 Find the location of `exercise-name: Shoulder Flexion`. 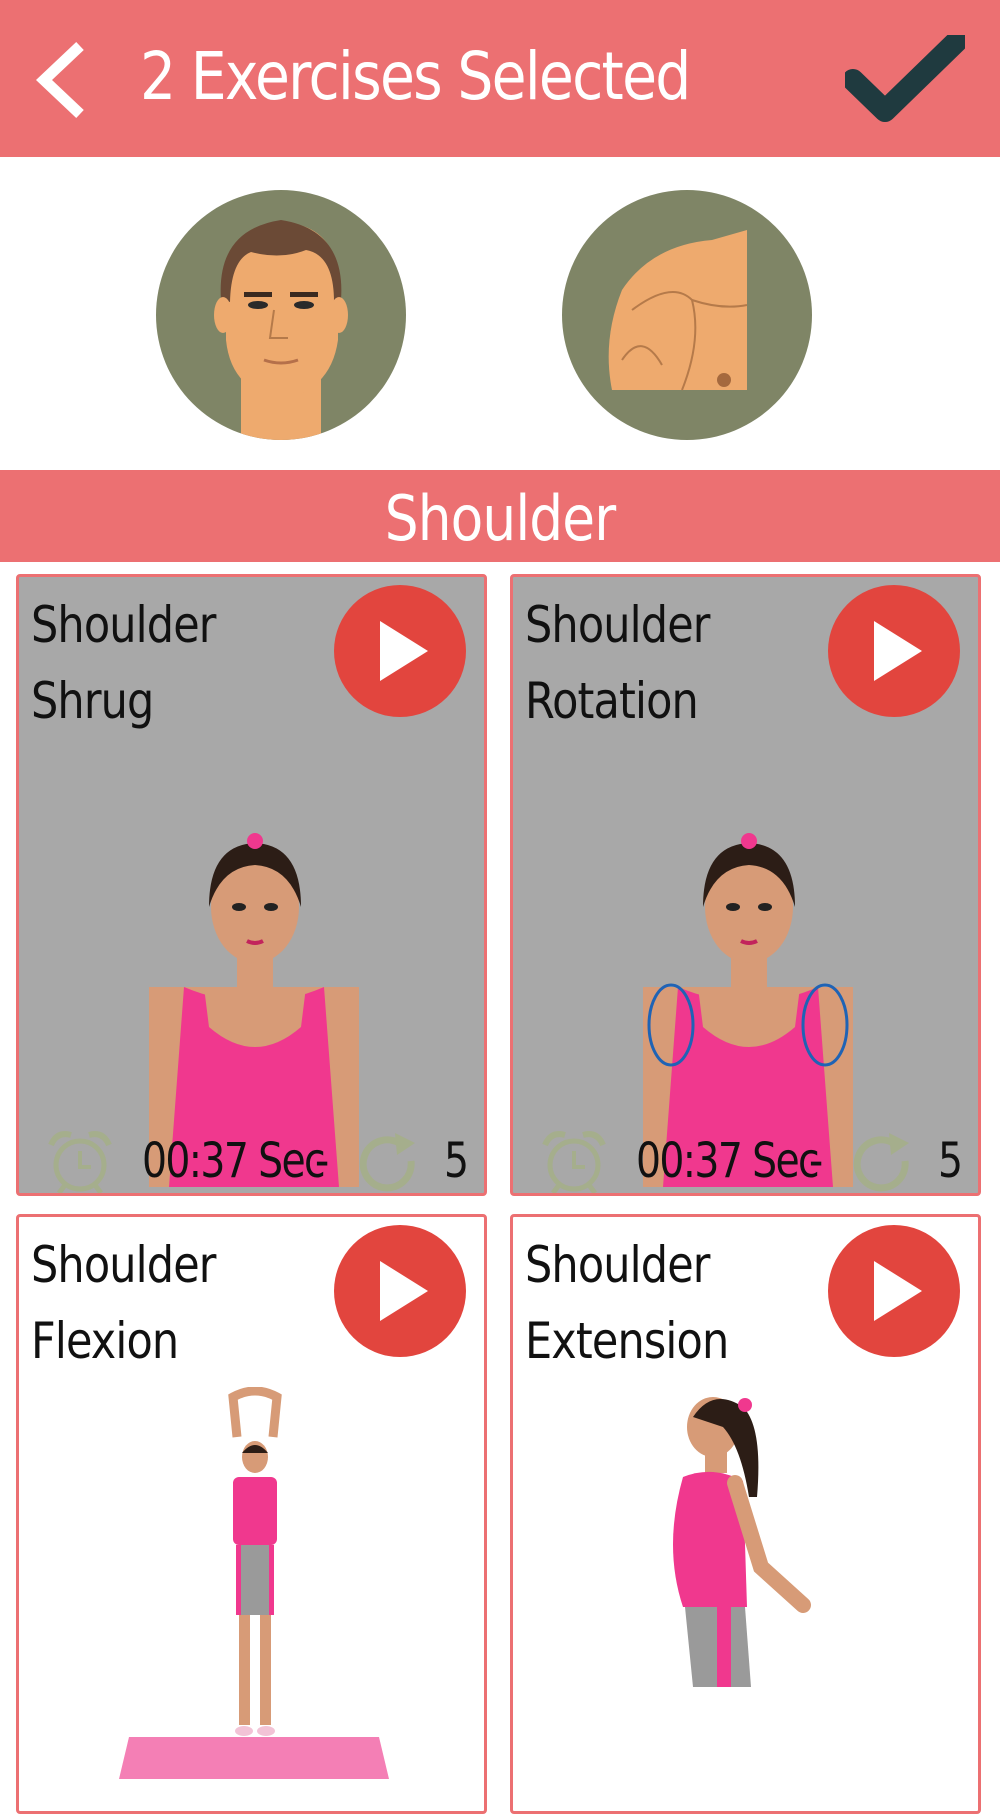

exercise-name: Shoulder Flexion is located at coordinates (123, 1303).